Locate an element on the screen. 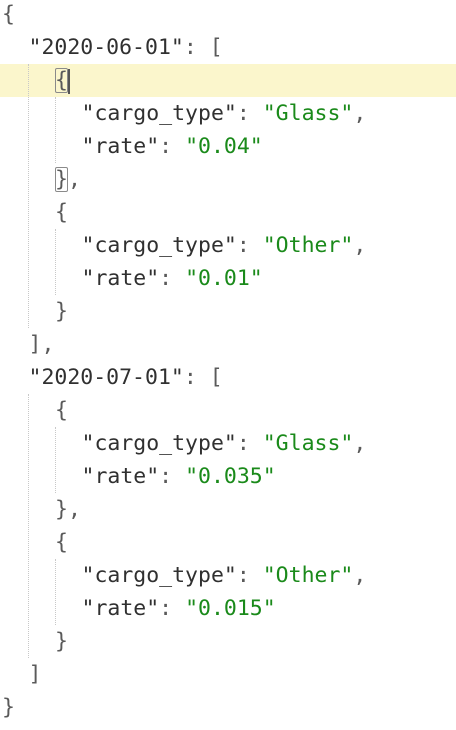 Image resolution: width=456 pixels, height=730 pixels. code-line-content: "rate": "0.04" is located at coordinates (172, 146).